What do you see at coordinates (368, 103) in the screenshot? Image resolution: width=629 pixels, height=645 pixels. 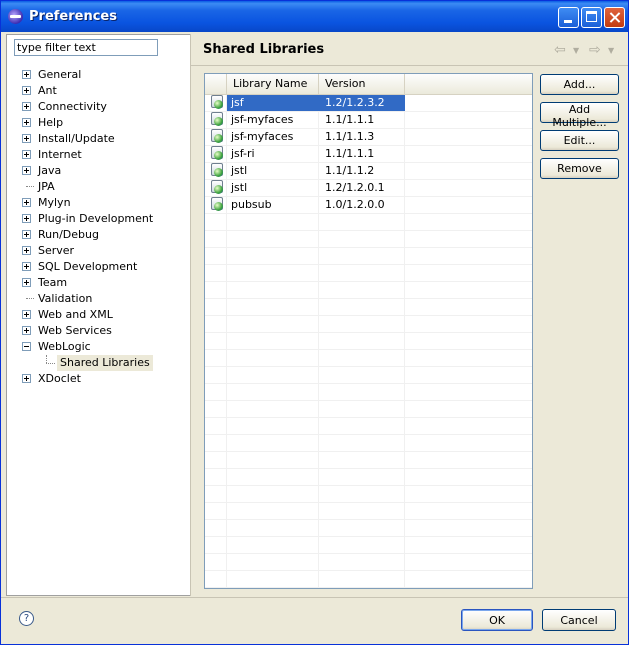 I see `table-row: jsf 1.2/1.2.3.2` at bounding box center [368, 103].